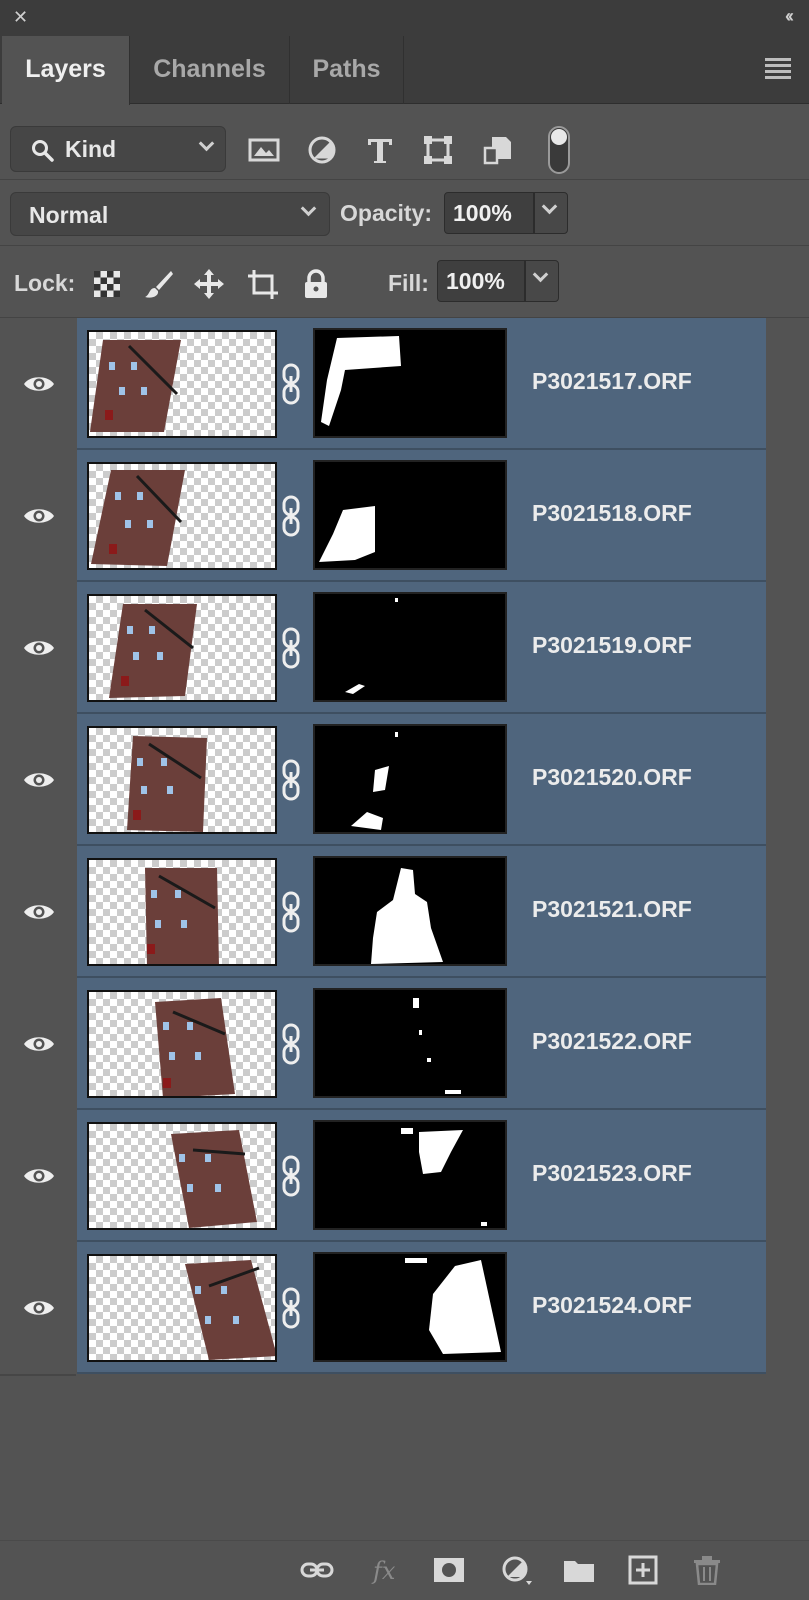  Describe the element at coordinates (612, 381) in the screenshot. I see `layer-name: P3021517.ORF` at that location.